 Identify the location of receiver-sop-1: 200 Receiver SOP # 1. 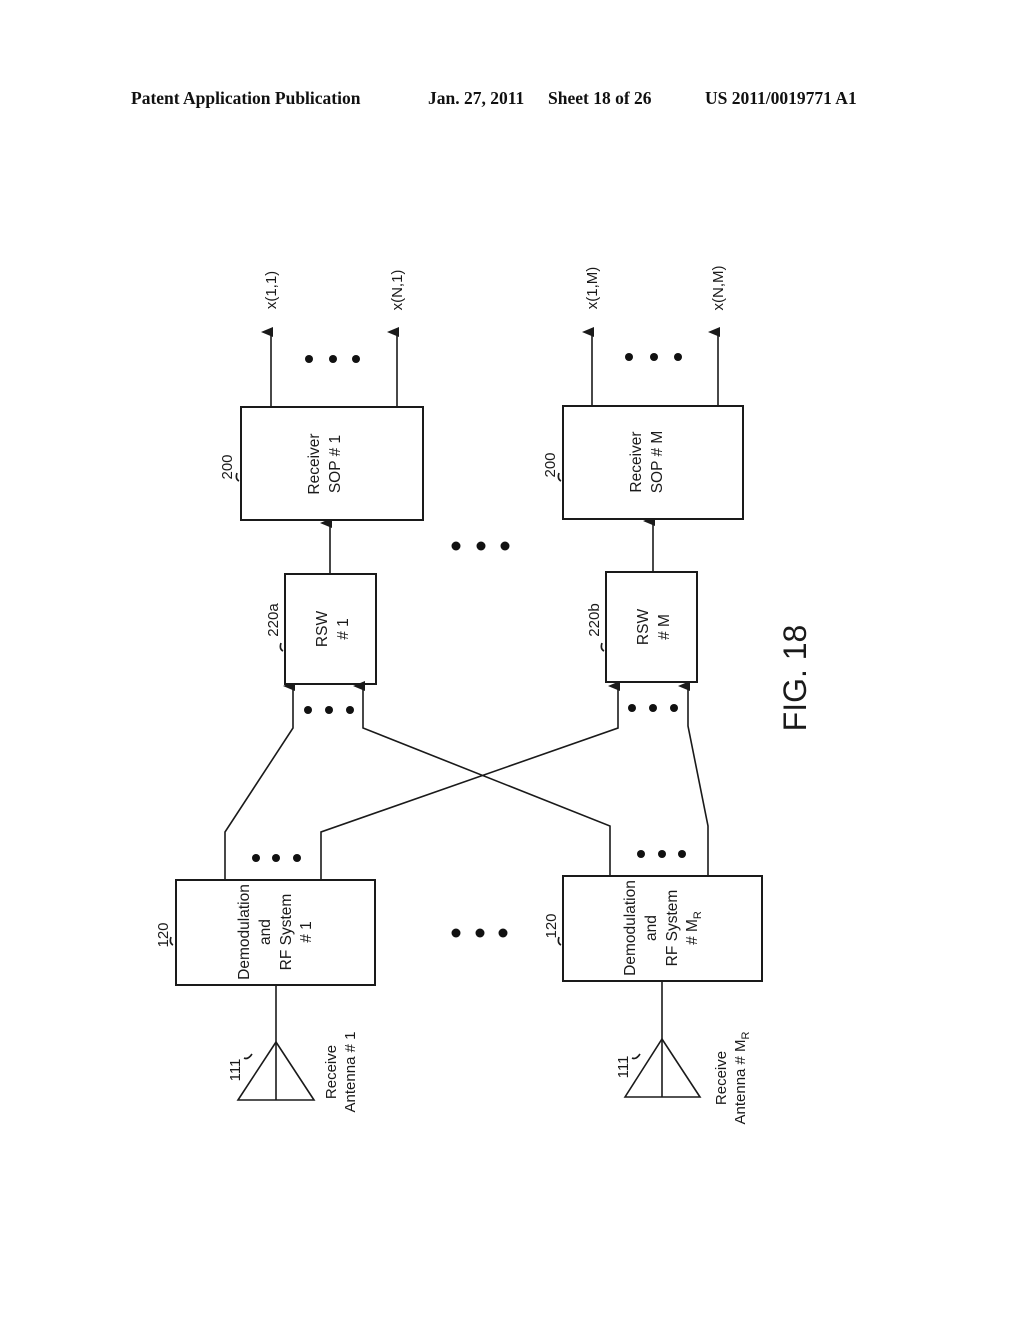
(321, 463).